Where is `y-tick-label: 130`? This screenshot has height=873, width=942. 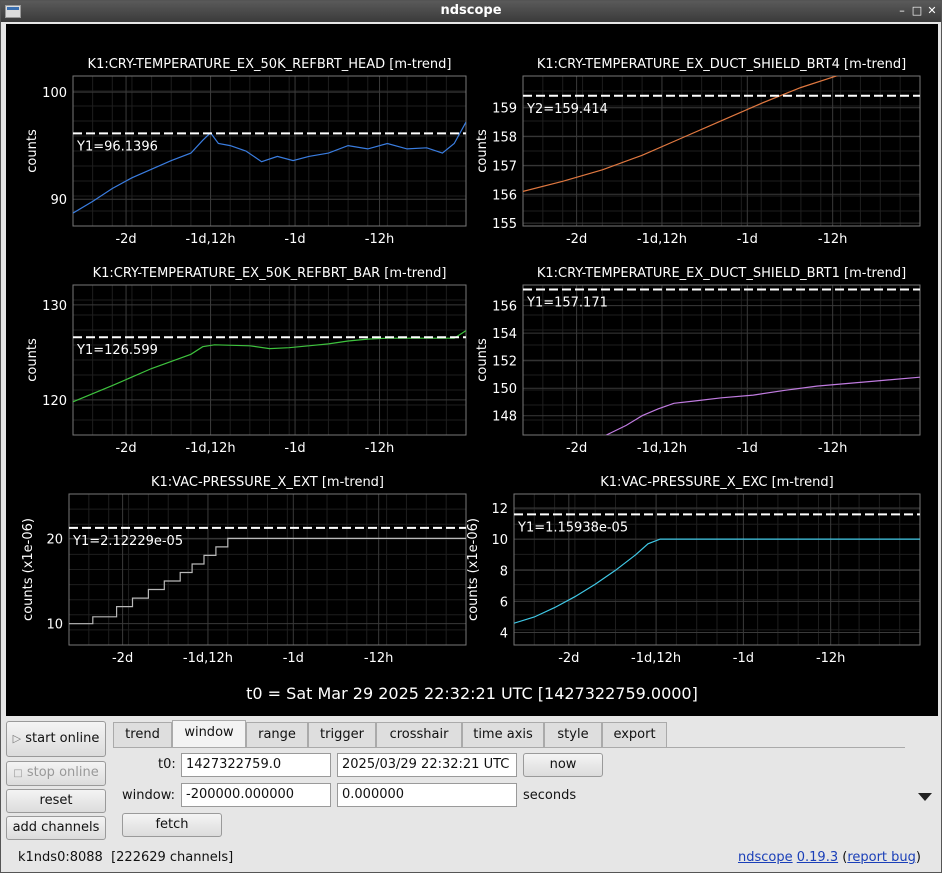 y-tick-label: 130 is located at coordinates (54, 306).